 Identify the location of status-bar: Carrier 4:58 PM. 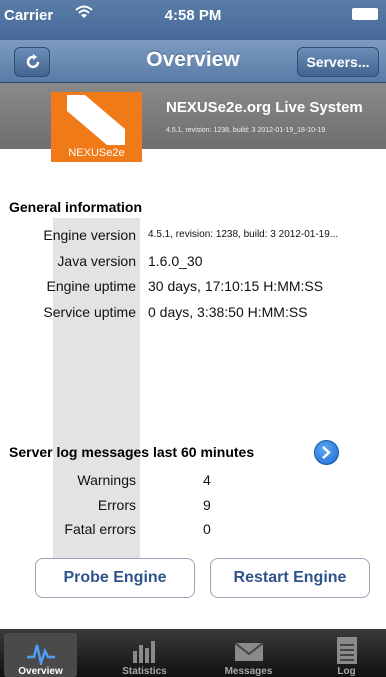
(193, 20).